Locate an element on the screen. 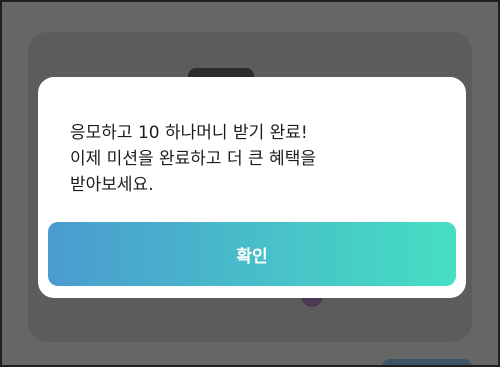 The width and height of the screenshot is (500, 367). dialog-message-line: 응모하고 10 하나머니 받기 완료! is located at coordinates (189, 133).